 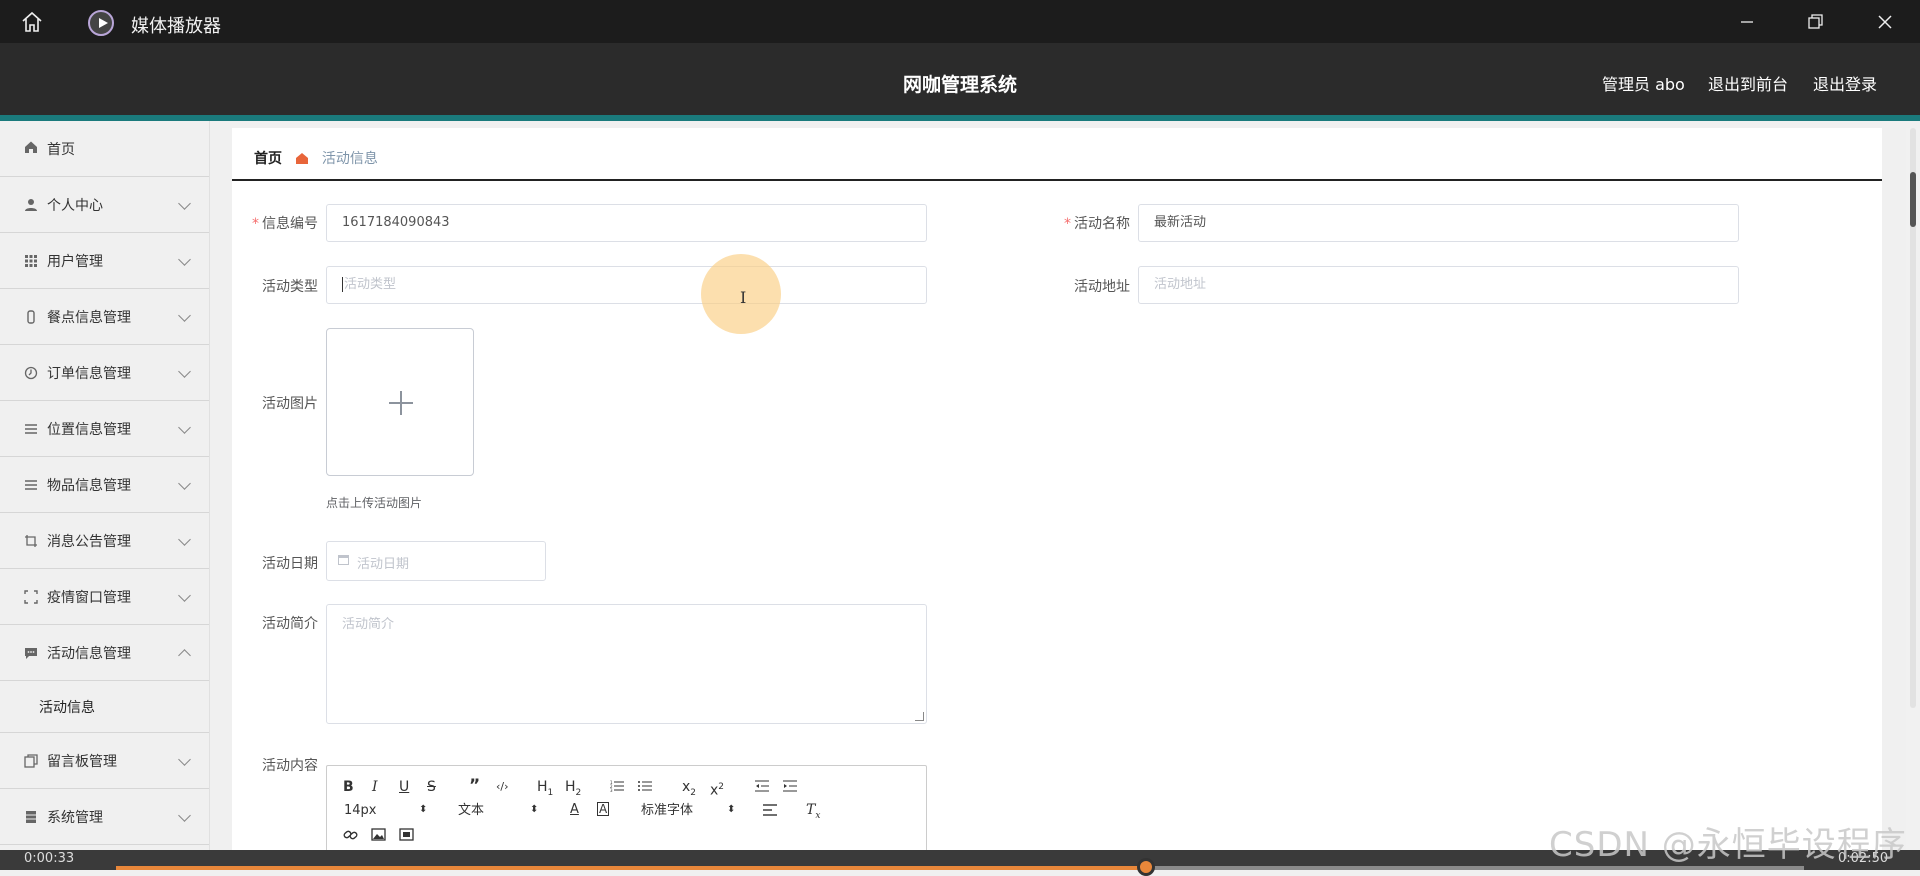 I want to click on activity-address-field: 活动地址, so click(x=1438, y=285).